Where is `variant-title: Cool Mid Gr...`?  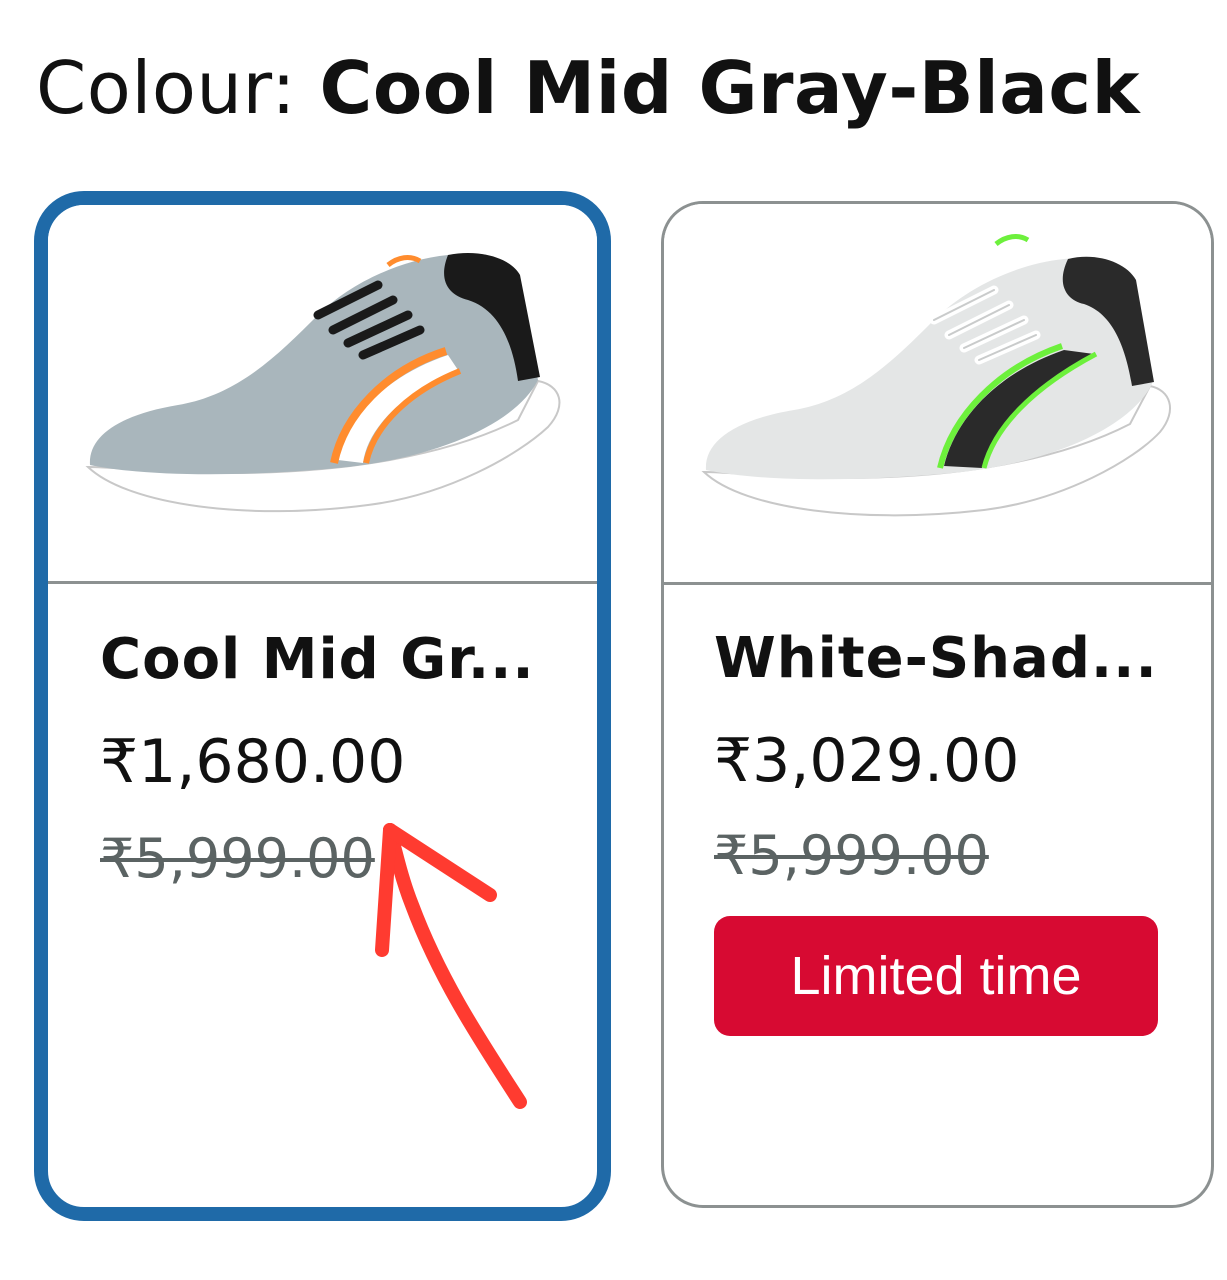
variant-title: Cool Mid Gr... is located at coordinates (317, 659).